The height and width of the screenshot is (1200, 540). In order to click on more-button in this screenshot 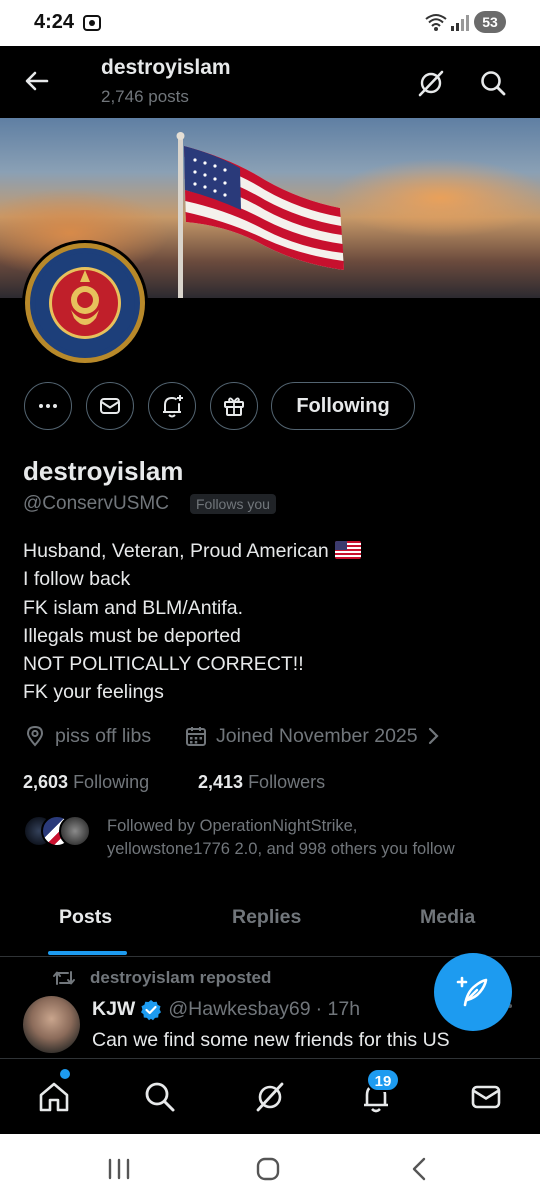, I will do `click(48, 406)`.